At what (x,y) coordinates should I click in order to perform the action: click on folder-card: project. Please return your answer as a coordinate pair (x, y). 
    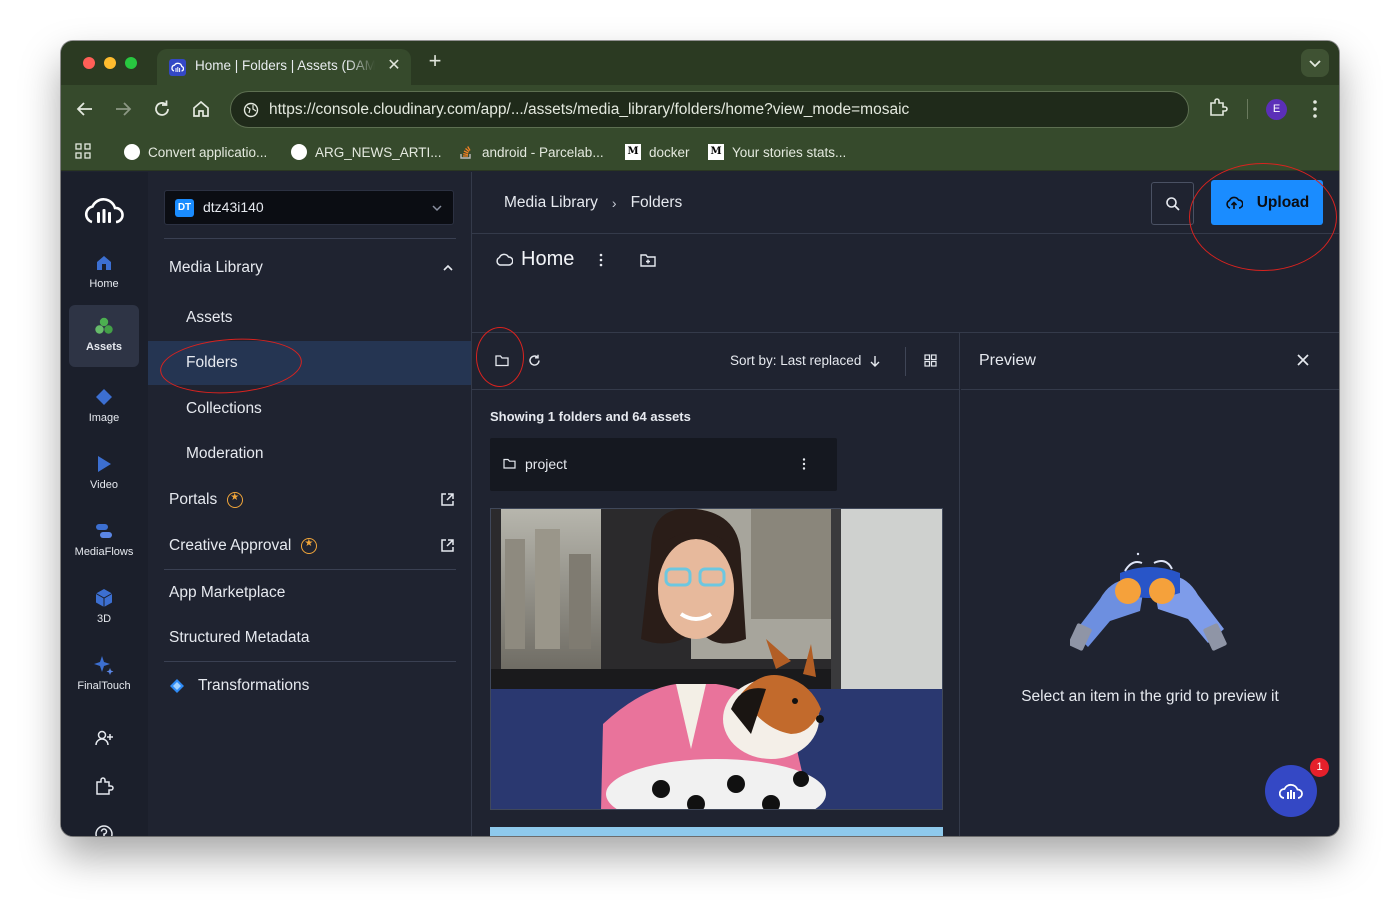
    Looking at the image, I should click on (663, 464).